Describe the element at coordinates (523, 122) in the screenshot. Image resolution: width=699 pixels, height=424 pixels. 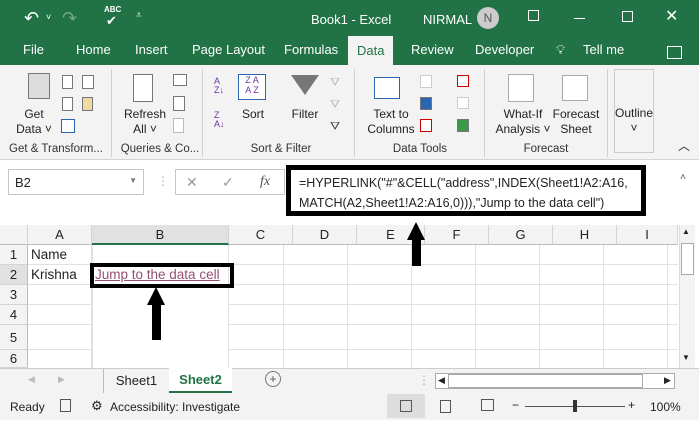
I see `what-if-analysis-button: What-If Analysis ˅` at that location.